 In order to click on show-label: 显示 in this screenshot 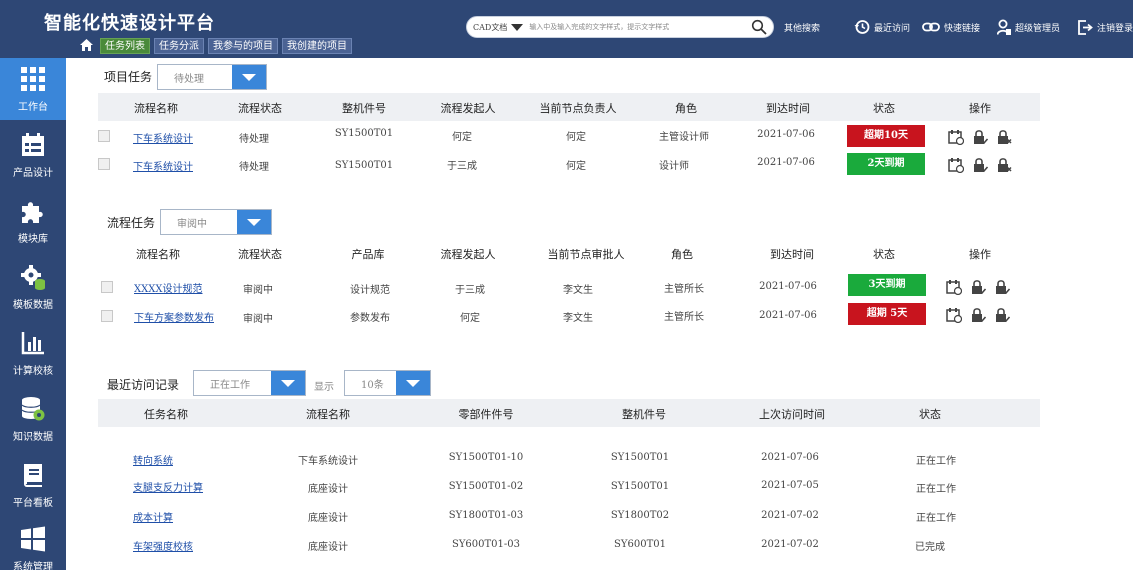, I will do `click(324, 387)`.